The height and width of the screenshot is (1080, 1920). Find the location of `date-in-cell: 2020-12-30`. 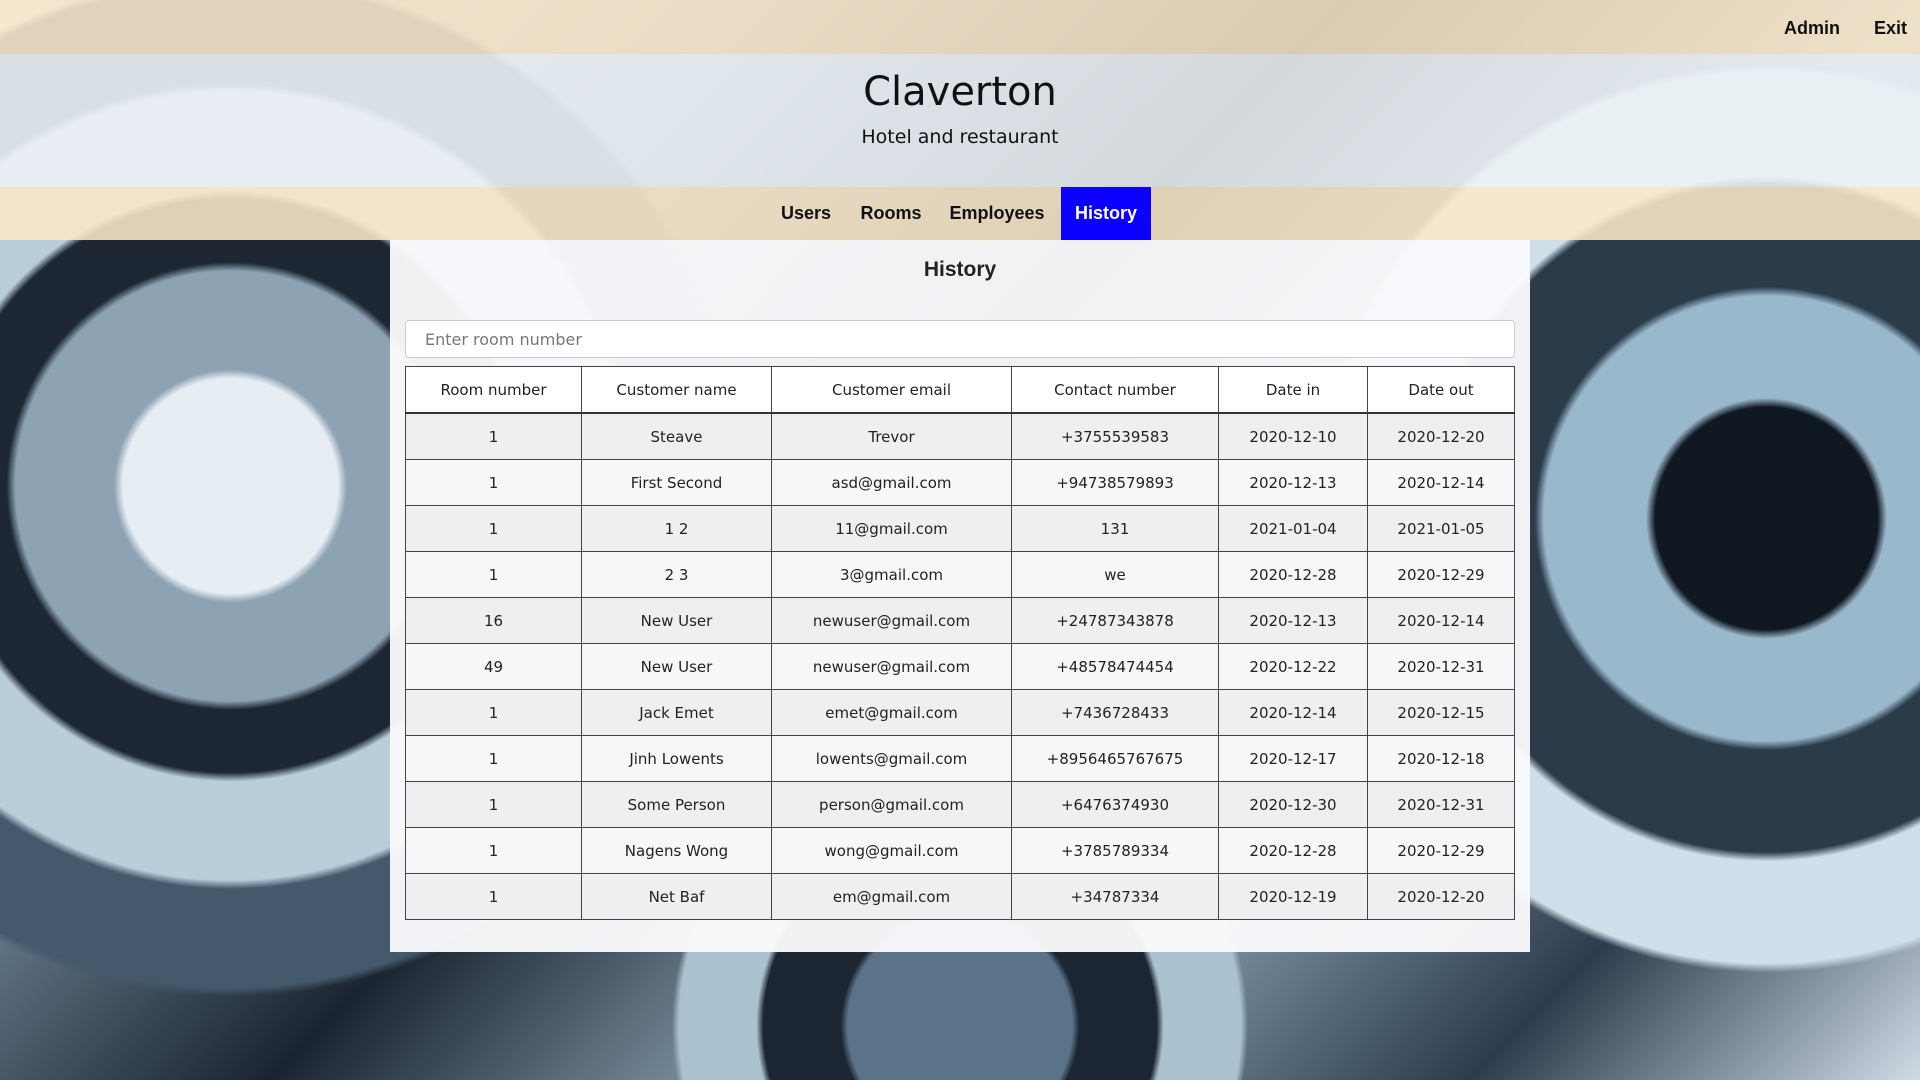

date-in-cell: 2020-12-30 is located at coordinates (1293, 804).